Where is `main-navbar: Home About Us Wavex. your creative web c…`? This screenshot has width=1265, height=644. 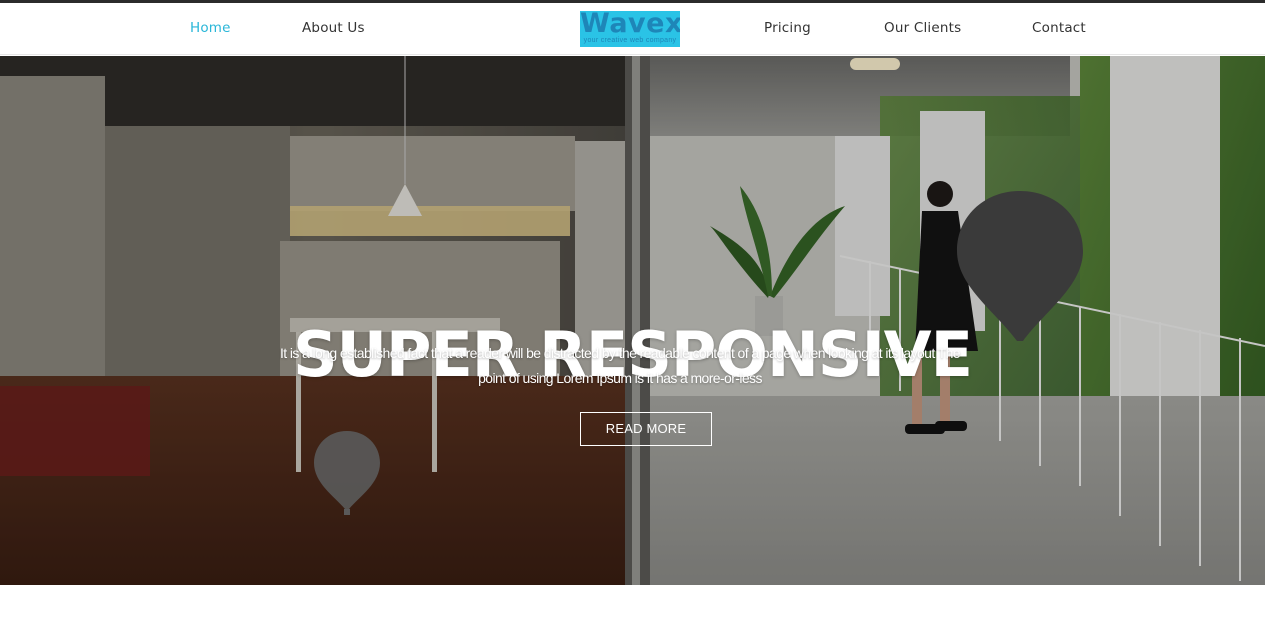
main-navbar: Home About Us Wavex. your creative web c… is located at coordinates (632, 29).